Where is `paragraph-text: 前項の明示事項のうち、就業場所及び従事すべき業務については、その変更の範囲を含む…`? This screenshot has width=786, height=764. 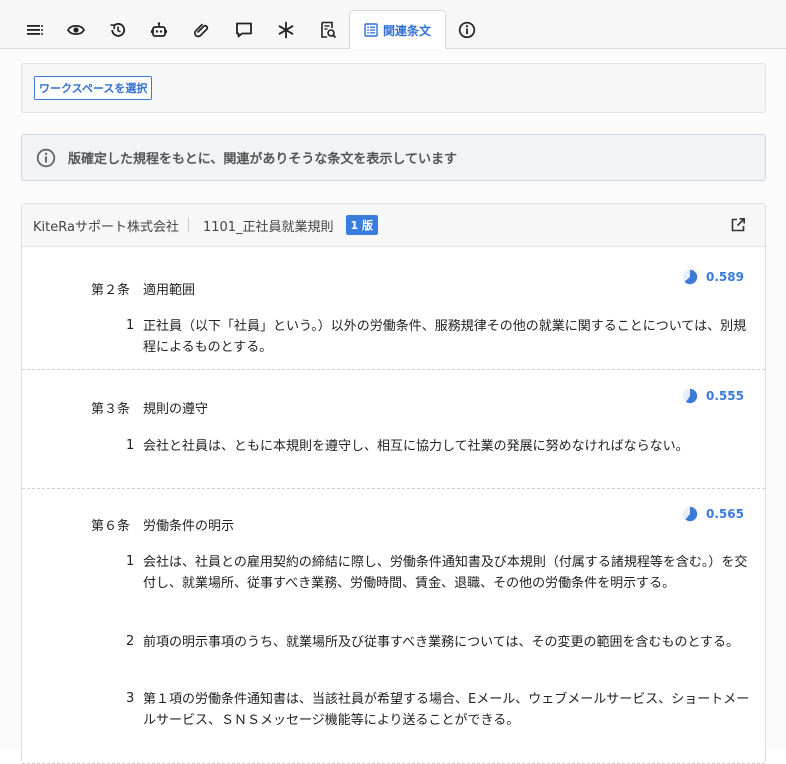 paragraph-text: 前項の明示事項のうち、就業場所及び従事すべき業務については、その変更の範囲を含む… is located at coordinates (441, 642).